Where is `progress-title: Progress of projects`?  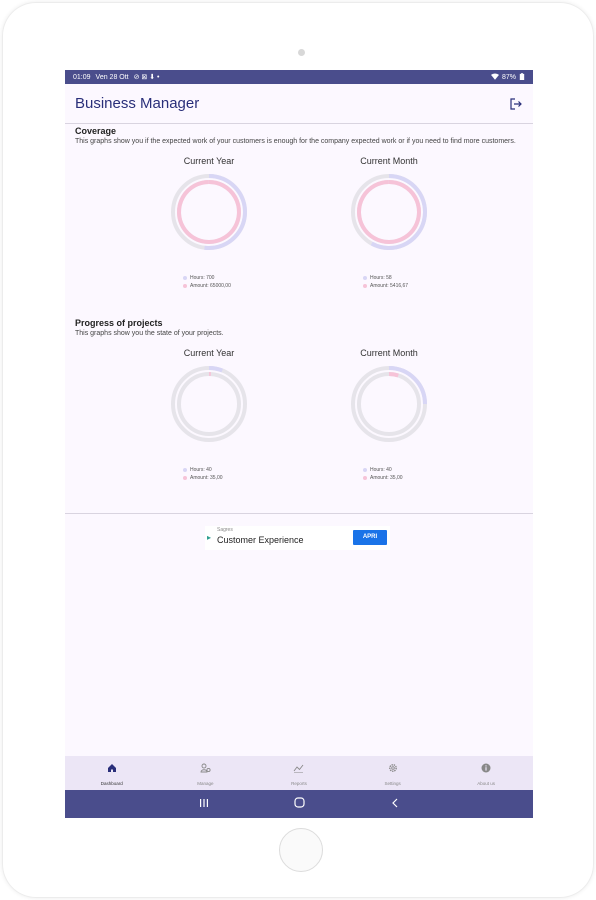 progress-title: Progress of projects is located at coordinates (119, 323).